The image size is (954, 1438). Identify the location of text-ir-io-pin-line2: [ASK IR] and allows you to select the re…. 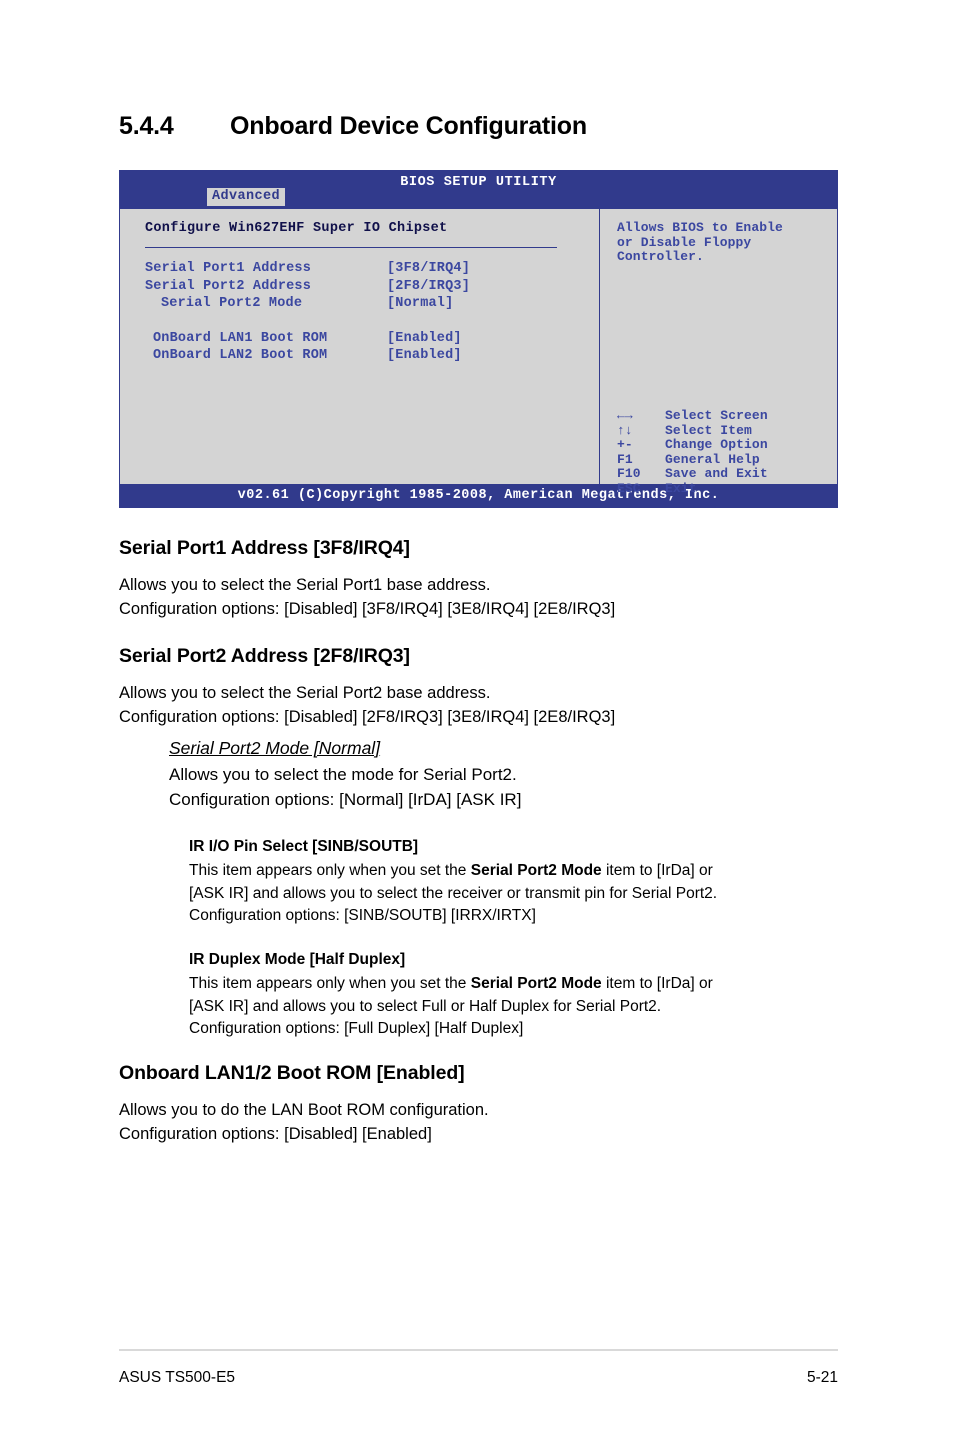
(453, 893).